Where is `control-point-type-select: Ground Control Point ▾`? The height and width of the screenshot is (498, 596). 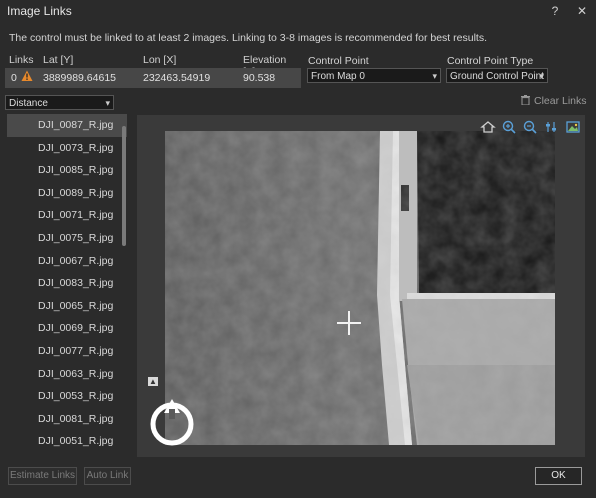
control-point-type-select: Ground Control Point ▾ is located at coordinates (497, 75).